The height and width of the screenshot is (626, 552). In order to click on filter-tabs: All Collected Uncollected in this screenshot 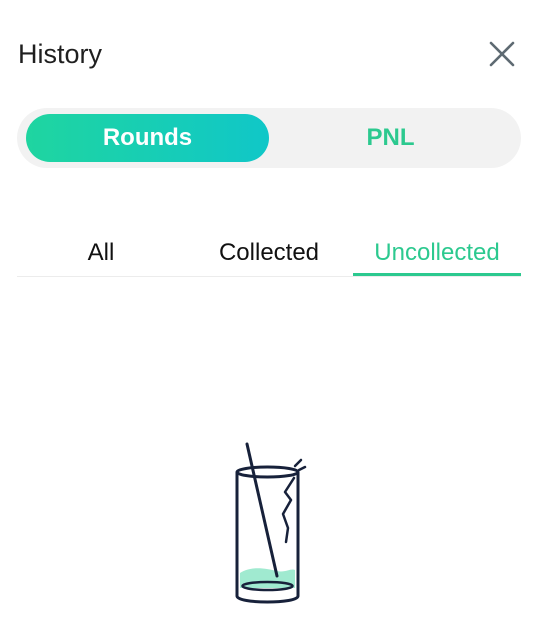, I will do `click(269, 254)`.